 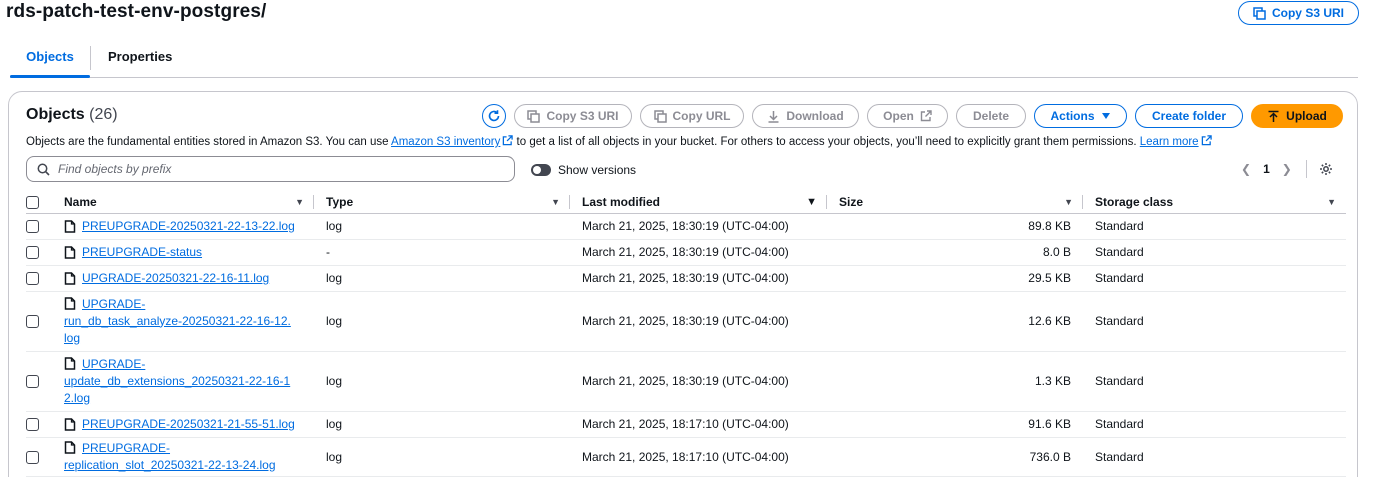 I want to click on select-all-checkbox, so click(x=32, y=202).